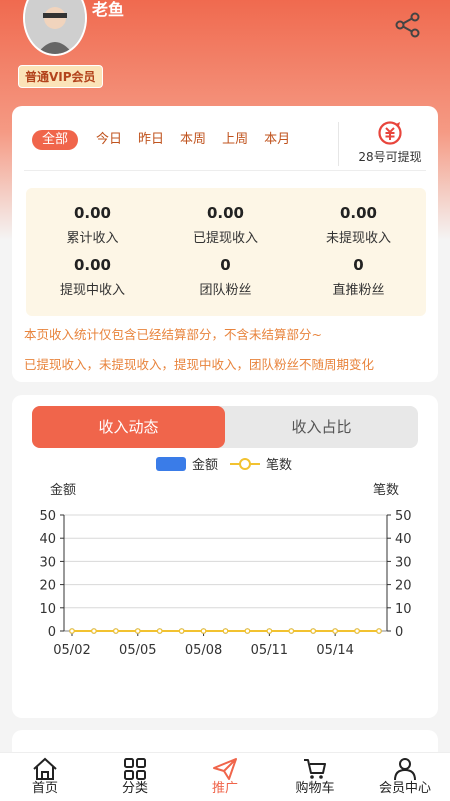 The image size is (450, 801). What do you see at coordinates (225, 290) in the screenshot?
I see `stat-label: 团队粉丝` at bounding box center [225, 290].